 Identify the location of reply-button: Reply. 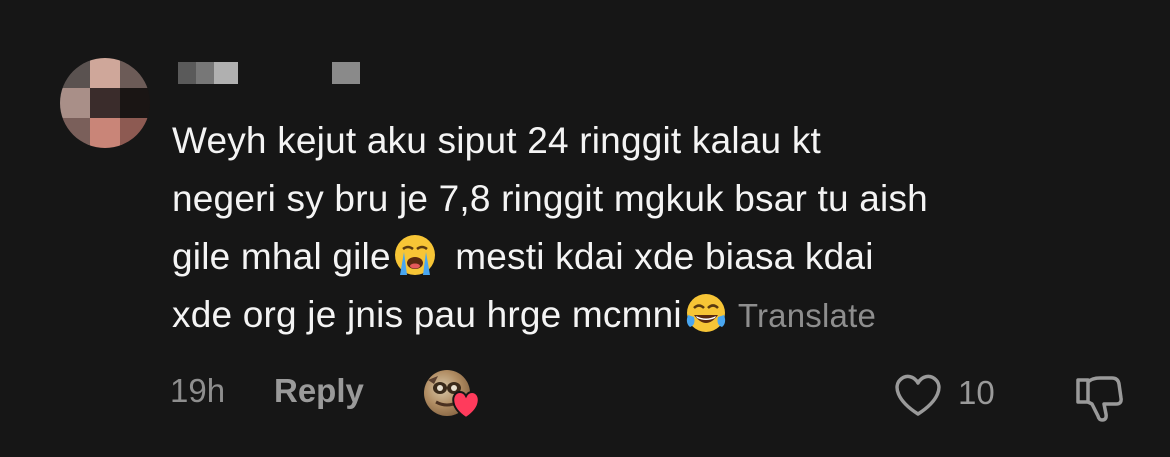
(319, 391).